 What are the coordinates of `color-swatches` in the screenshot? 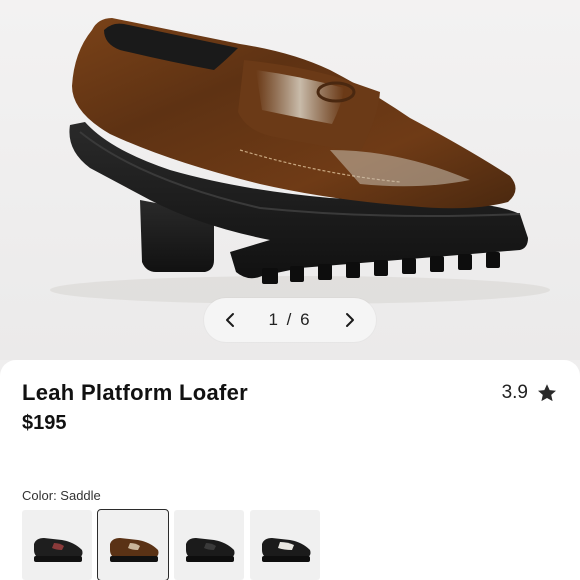 It's located at (171, 544).